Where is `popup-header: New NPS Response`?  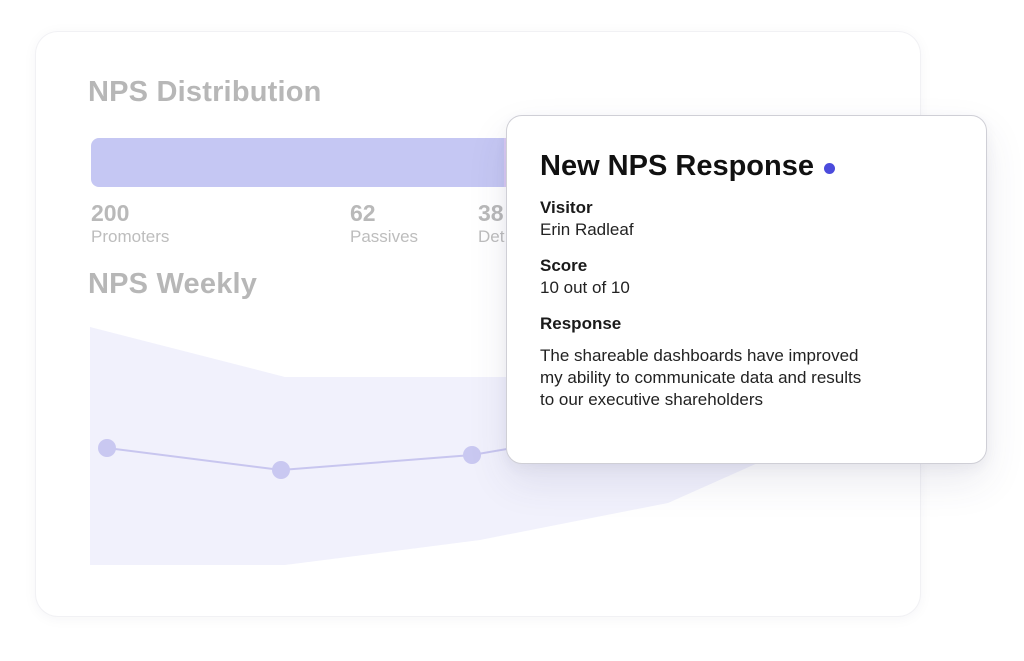 popup-header: New NPS Response is located at coordinates (746, 166).